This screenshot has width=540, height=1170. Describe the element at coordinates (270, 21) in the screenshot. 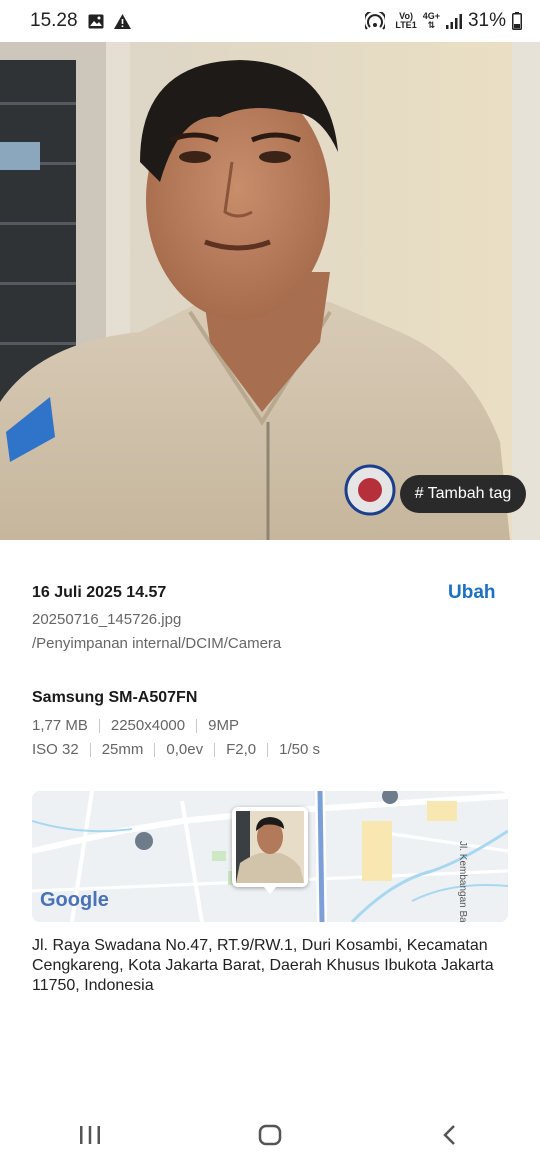

I see `status-bar: 15.28 Vo) LTE1 4G+ ⇅ 31%` at that location.